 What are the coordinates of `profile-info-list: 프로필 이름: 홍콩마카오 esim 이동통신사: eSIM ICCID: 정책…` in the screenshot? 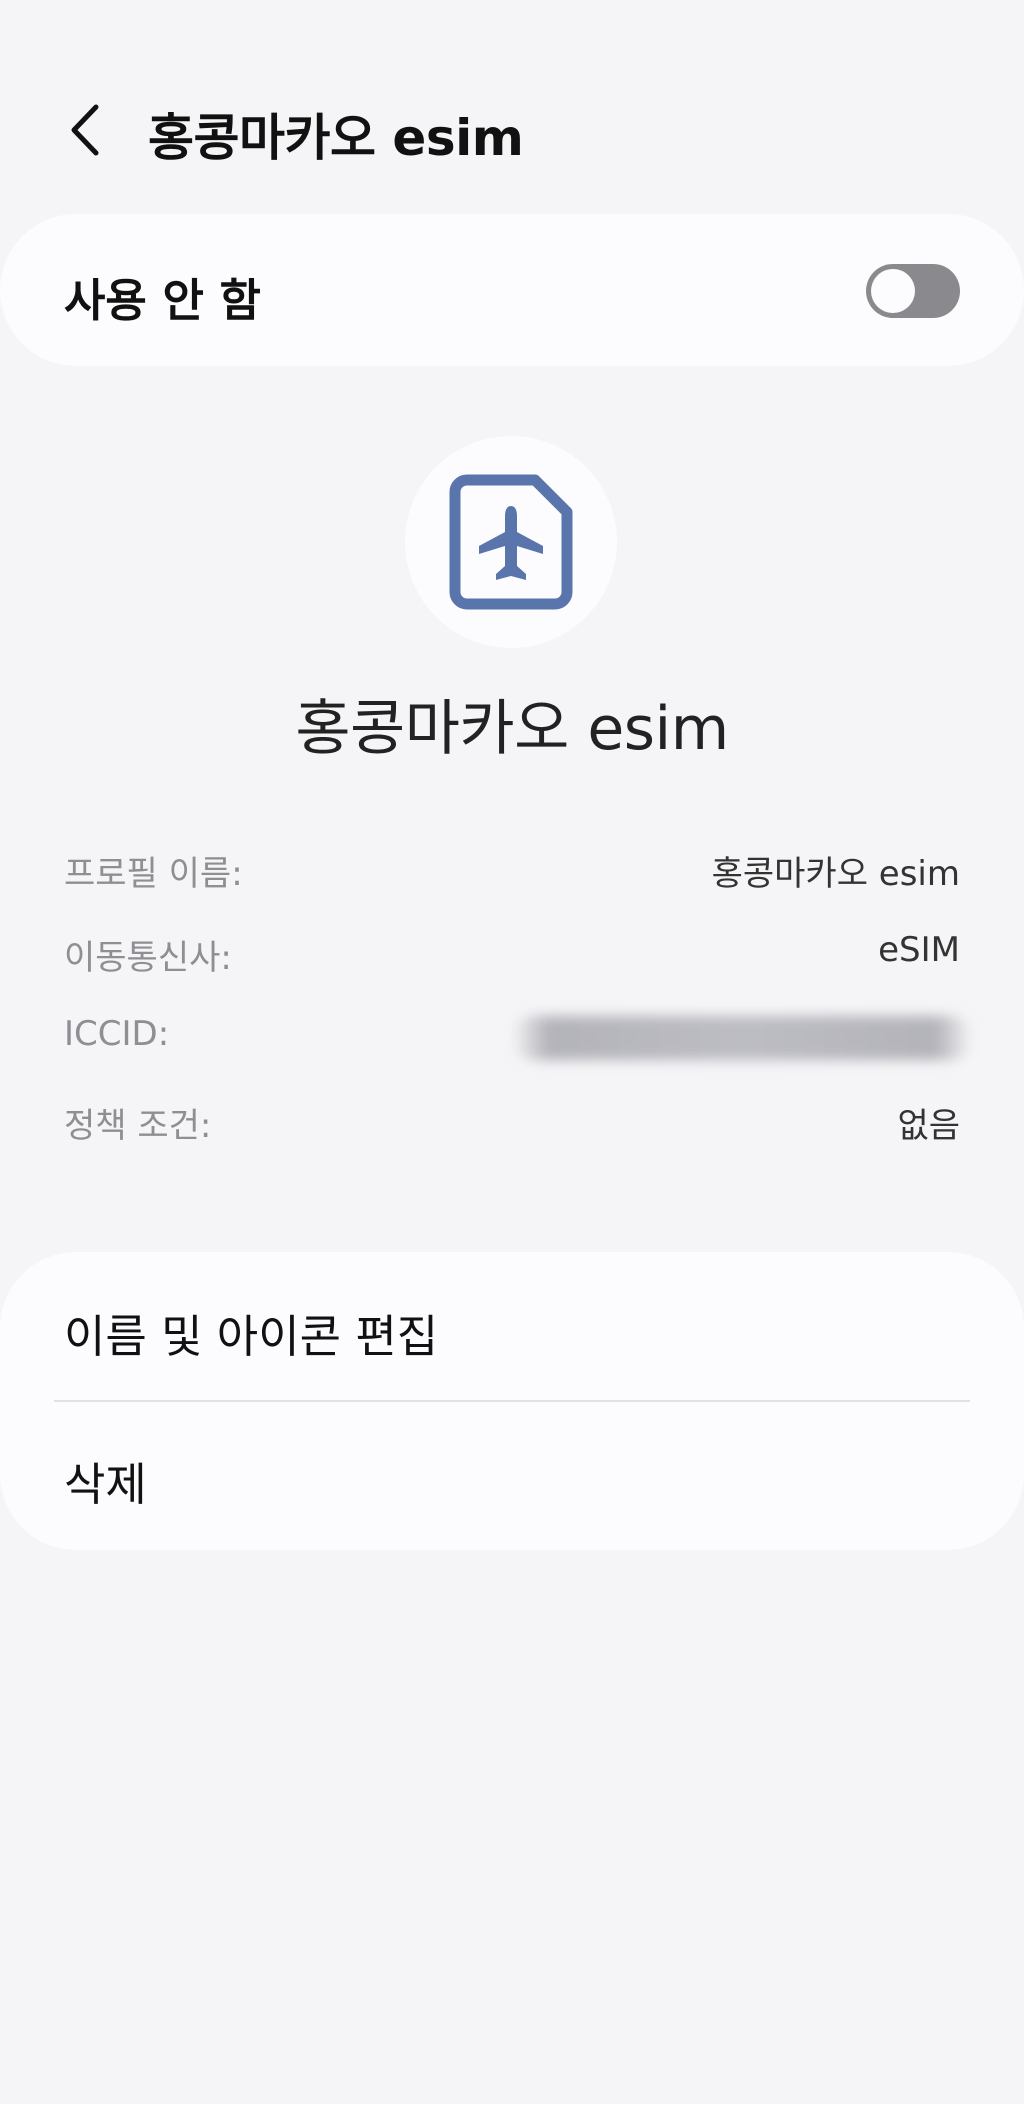 It's located at (518, 1014).